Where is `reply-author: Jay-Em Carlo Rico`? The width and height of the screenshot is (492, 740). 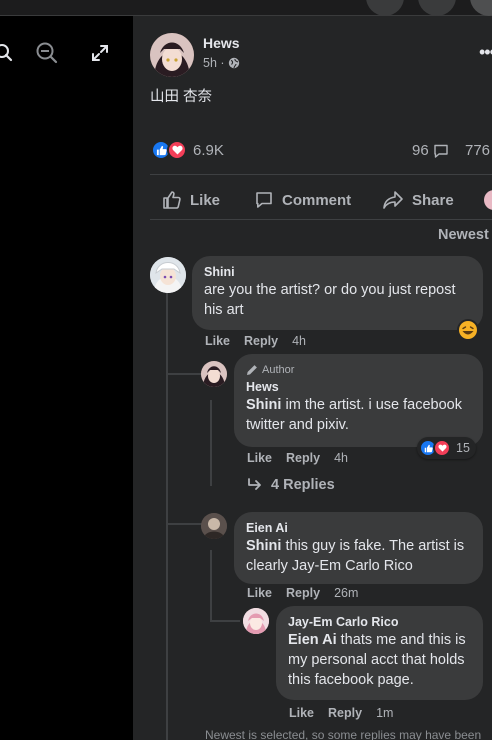
reply-author: Jay-Em Carlo Rico is located at coordinates (379, 622).